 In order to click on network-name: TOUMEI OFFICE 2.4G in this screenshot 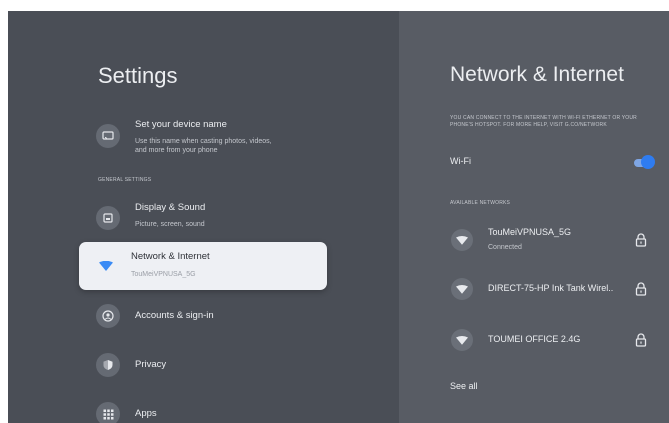, I will do `click(534, 339)`.